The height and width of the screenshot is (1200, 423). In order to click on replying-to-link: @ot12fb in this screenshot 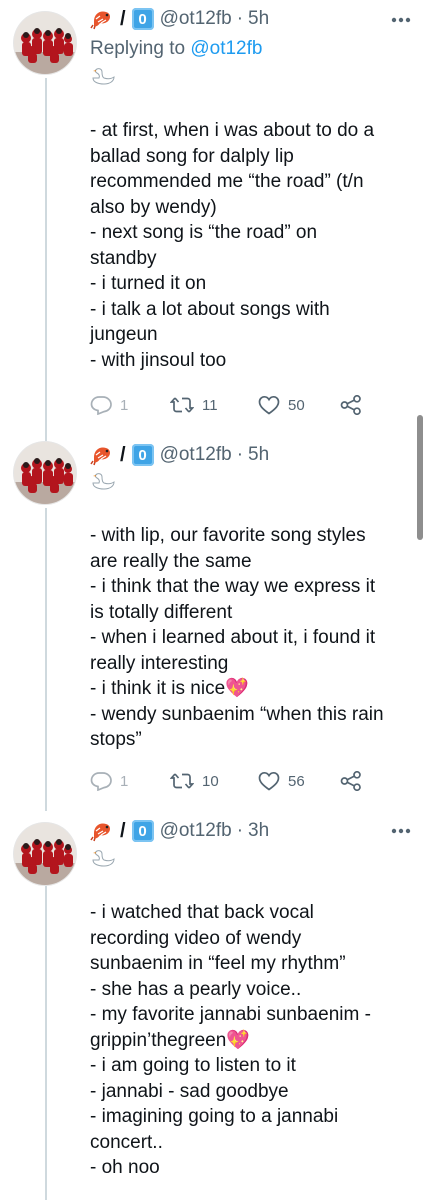, I will do `click(226, 48)`.